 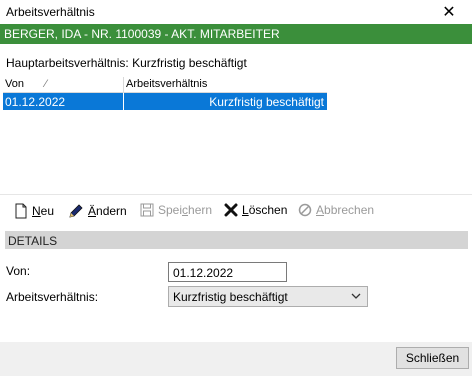 I want to click on new-document-icon, so click(x=21, y=211).